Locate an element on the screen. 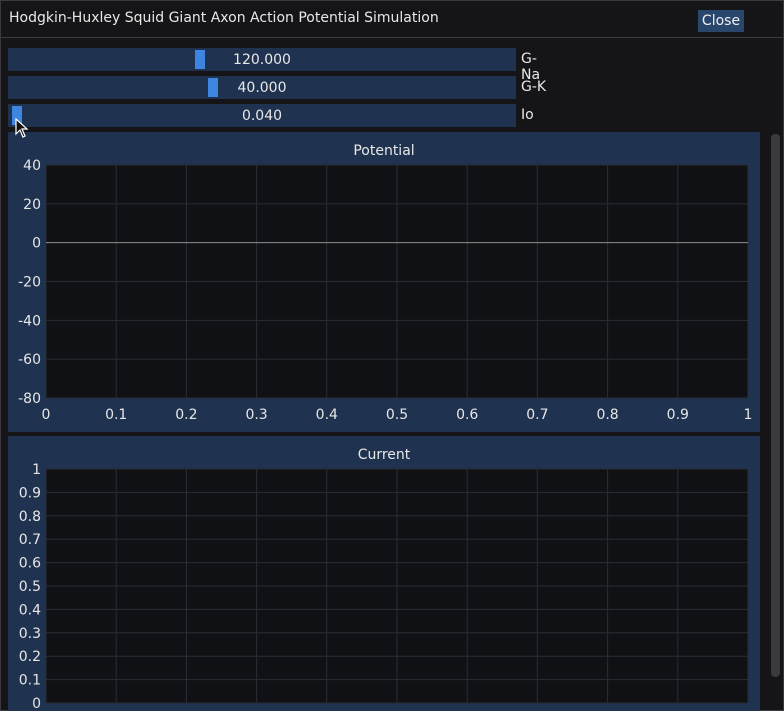 Image resolution: width=784 pixels, height=711 pixels. current-y-tick-label: 0.5 is located at coordinates (30, 587).